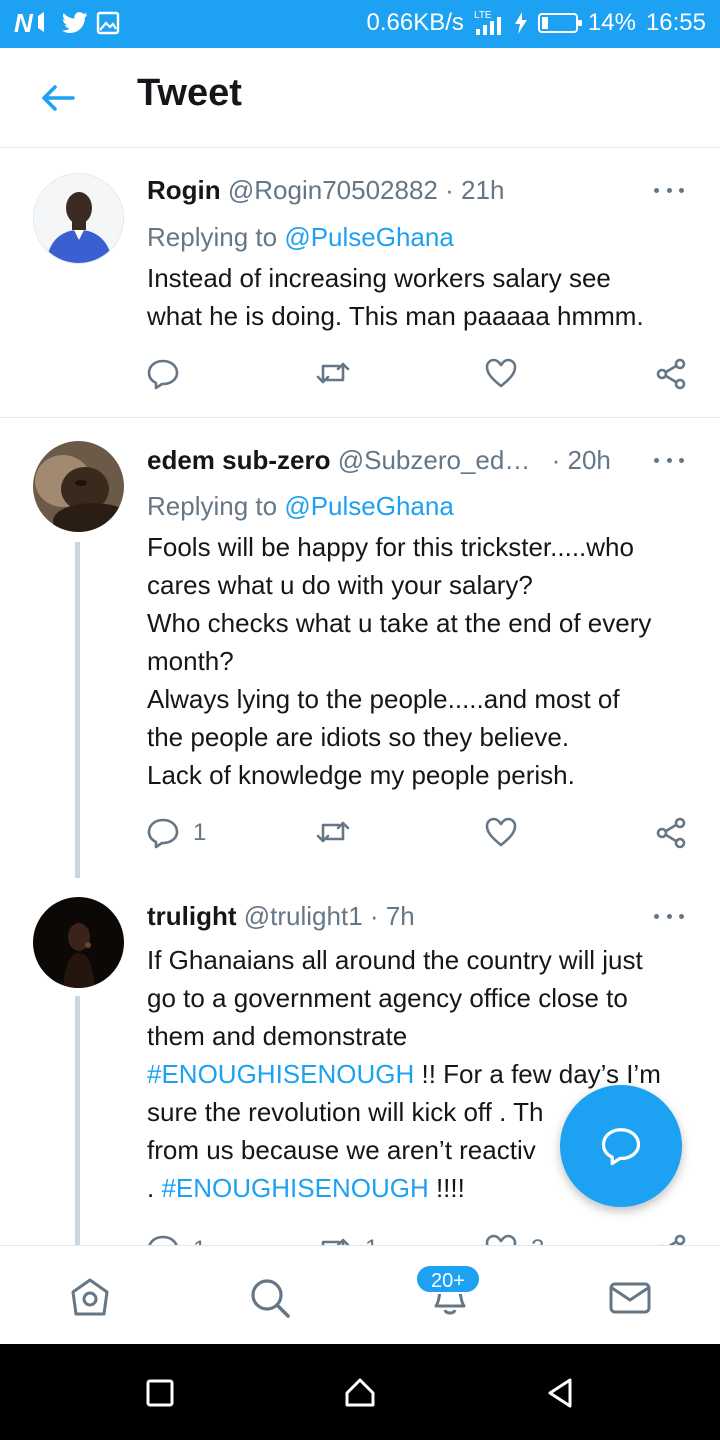  I want to click on tweet-header: Rogin @Rogin70502882 · 21h, so click(418, 190).